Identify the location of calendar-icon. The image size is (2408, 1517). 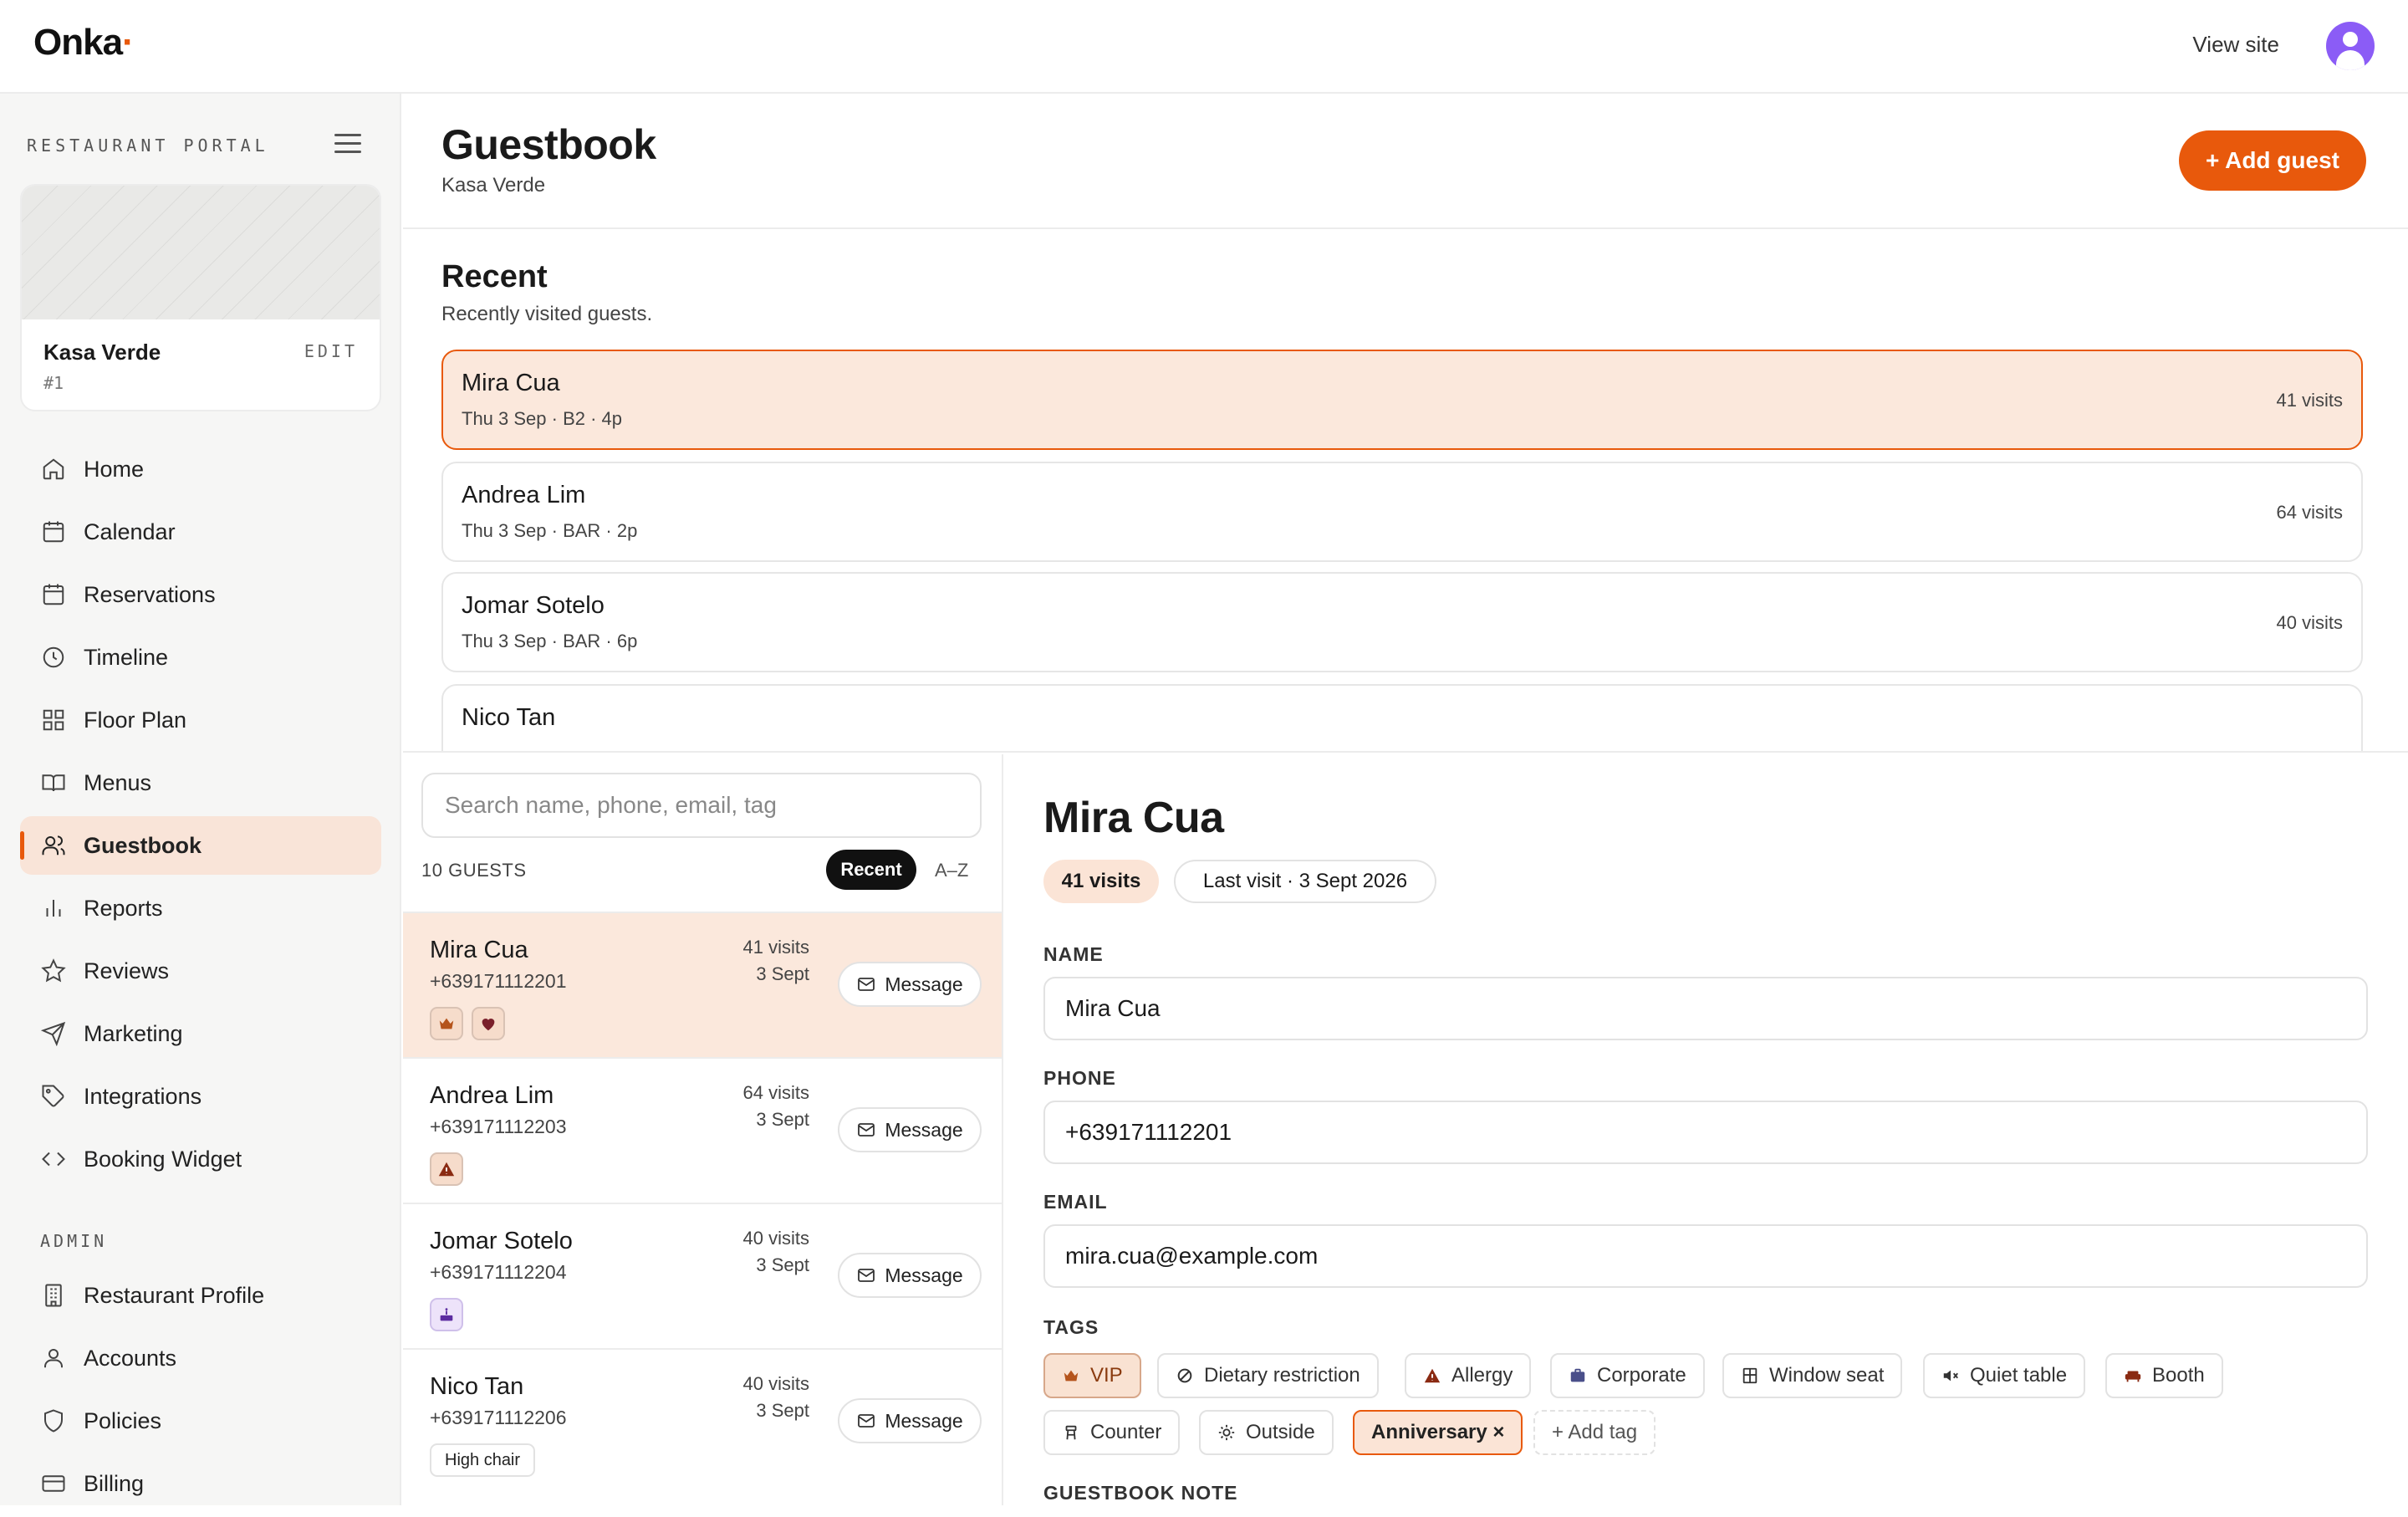
(54, 594).